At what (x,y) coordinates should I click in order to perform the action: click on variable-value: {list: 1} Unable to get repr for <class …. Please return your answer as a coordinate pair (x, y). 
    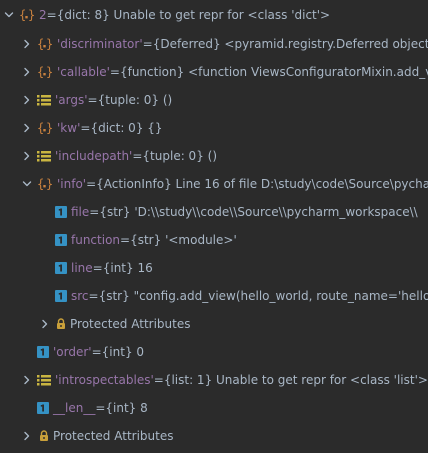
    Looking at the image, I should click on (295, 380).